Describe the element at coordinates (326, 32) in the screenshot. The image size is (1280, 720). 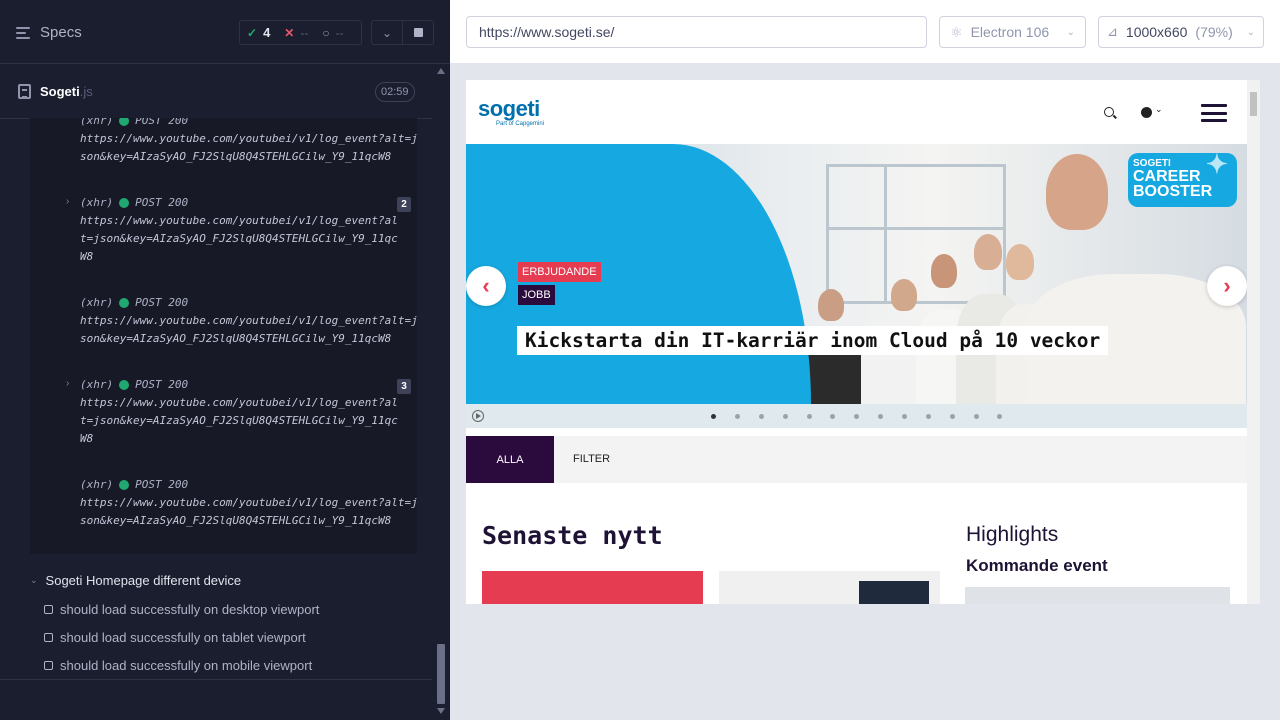
I see `pending-icon: ○` at that location.